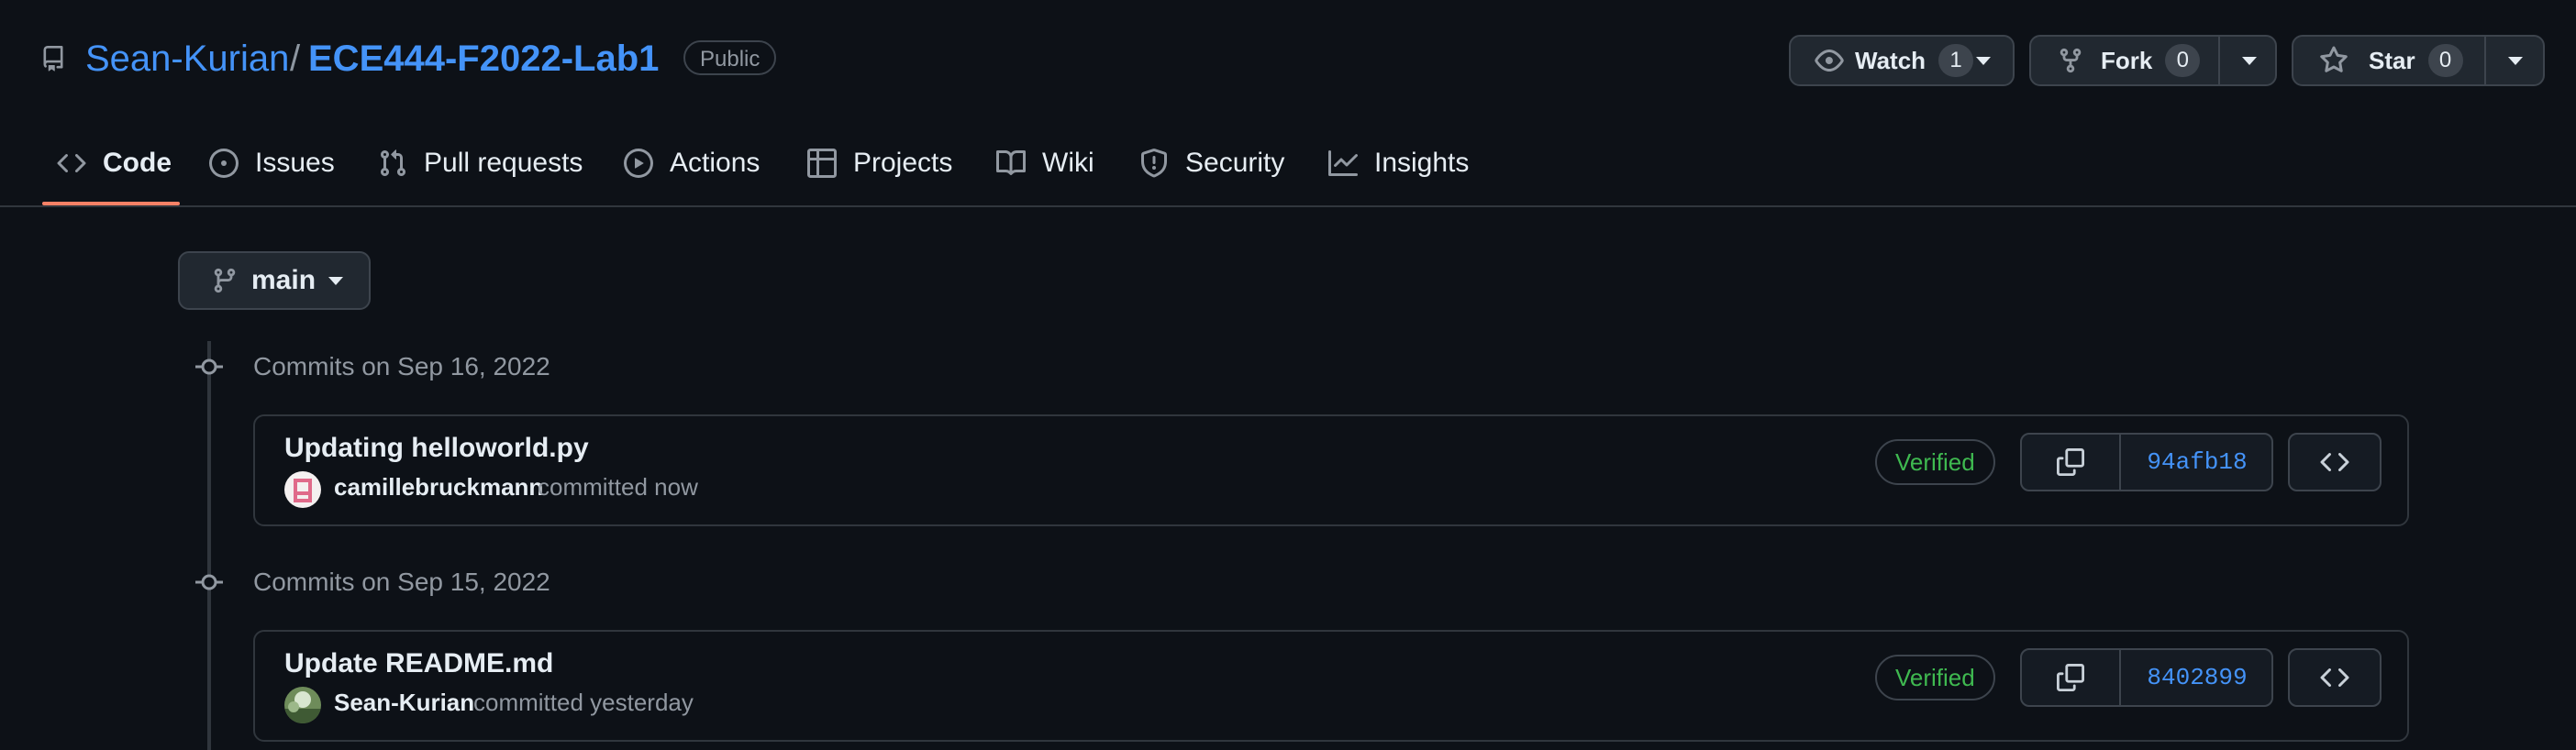 This screenshot has width=2576, height=750. I want to click on table-icon, so click(822, 163).